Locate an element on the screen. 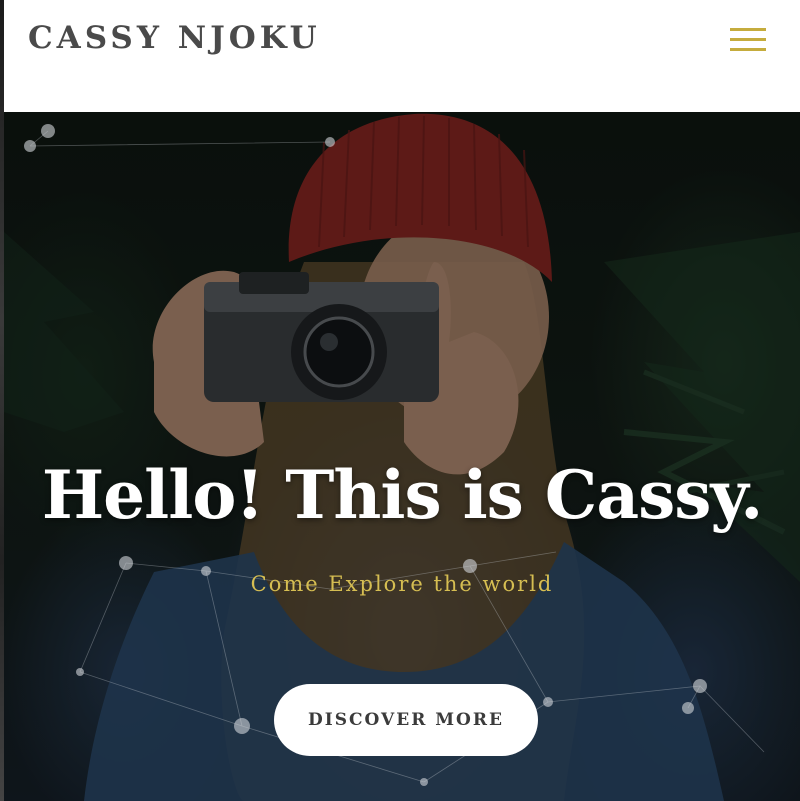 Image resolution: width=800 pixels, height=801 pixels. menu-bar-bottom is located at coordinates (748, 49).